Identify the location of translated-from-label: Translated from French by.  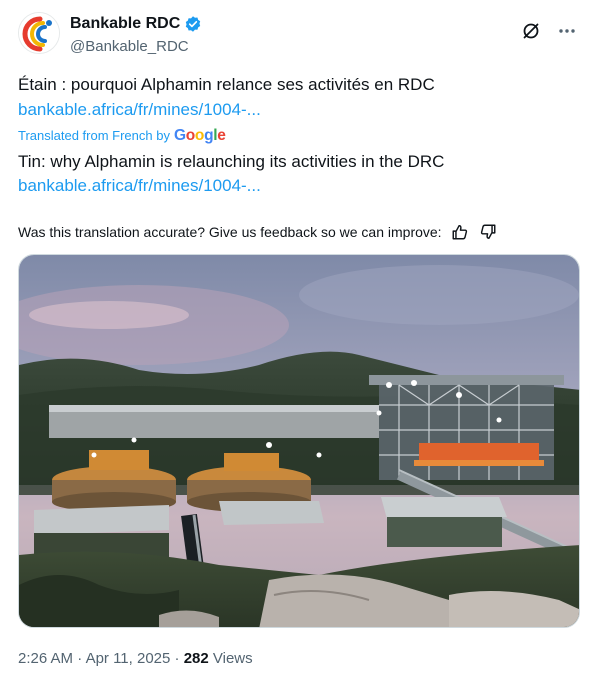
(94, 135).